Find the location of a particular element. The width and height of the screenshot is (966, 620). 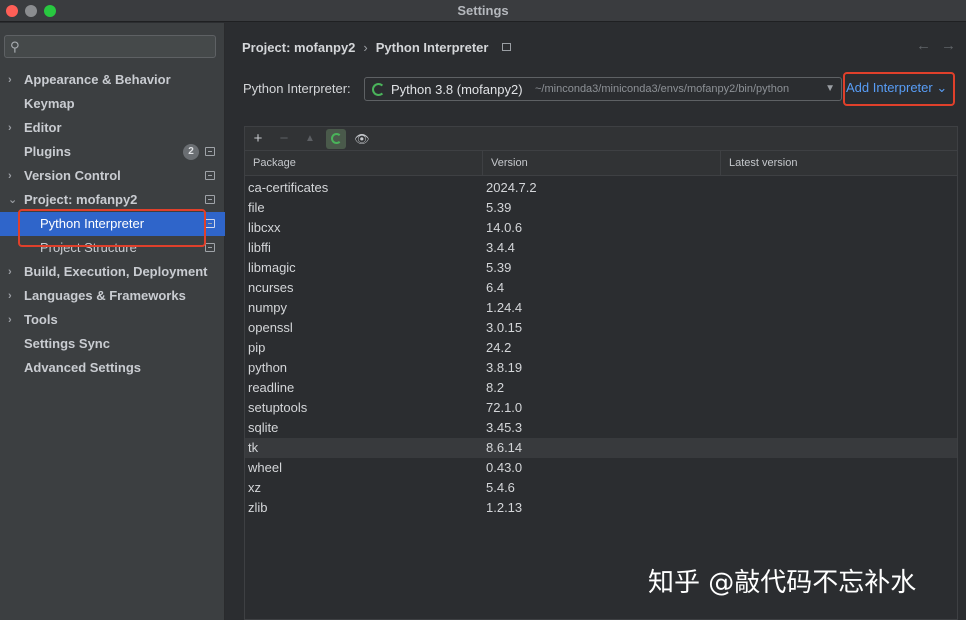

sidebar-item-version-control: › Version Control is located at coordinates (112, 176).